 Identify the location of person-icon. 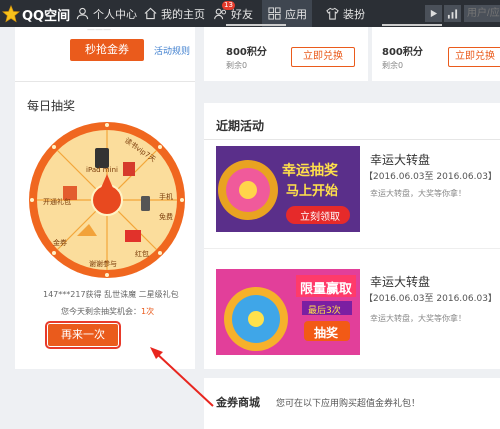
(82, 13).